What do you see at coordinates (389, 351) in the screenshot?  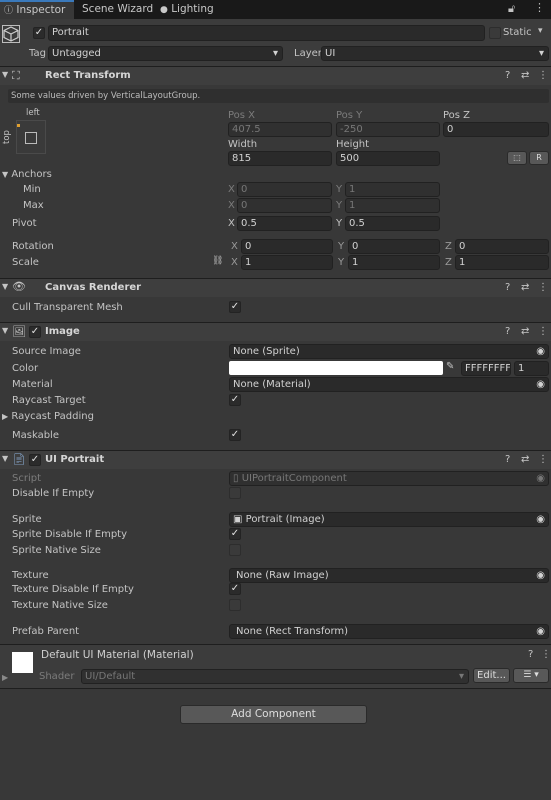 I see `source-image-field: None (Sprite) ◉` at bounding box center [389, 351].